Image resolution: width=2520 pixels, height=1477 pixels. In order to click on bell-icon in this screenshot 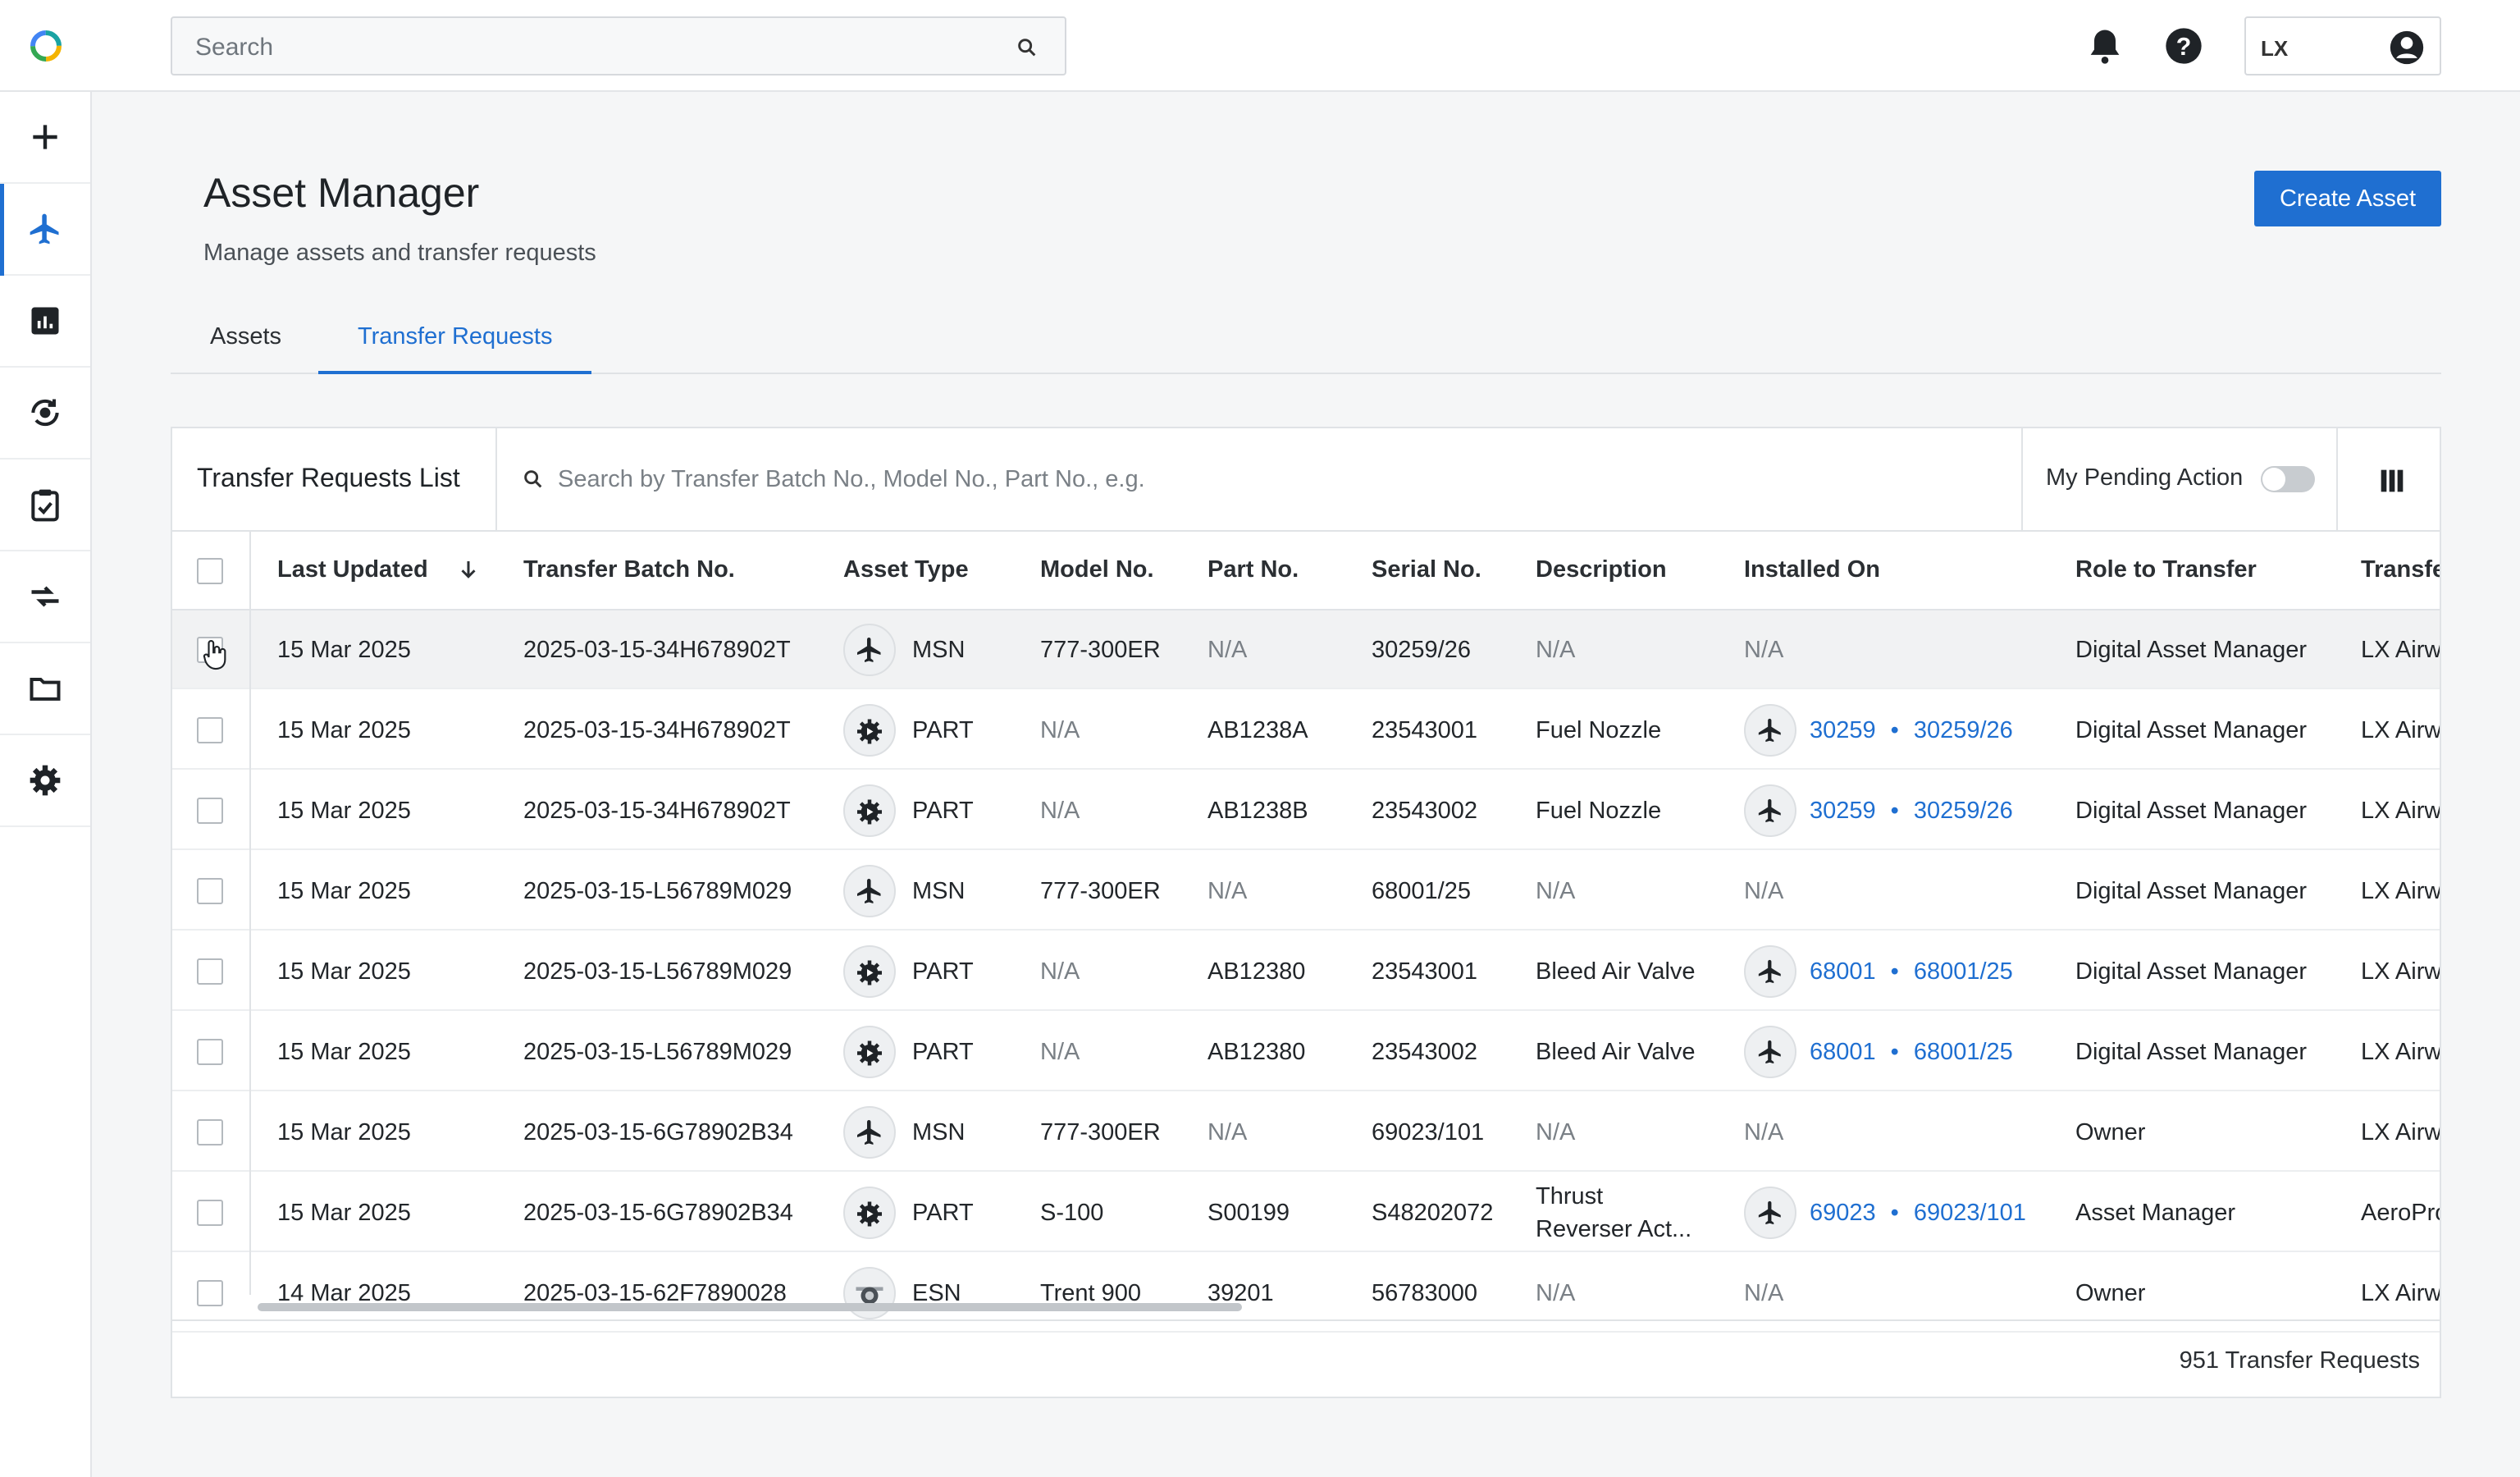, I will do `click(2105, 46)`.